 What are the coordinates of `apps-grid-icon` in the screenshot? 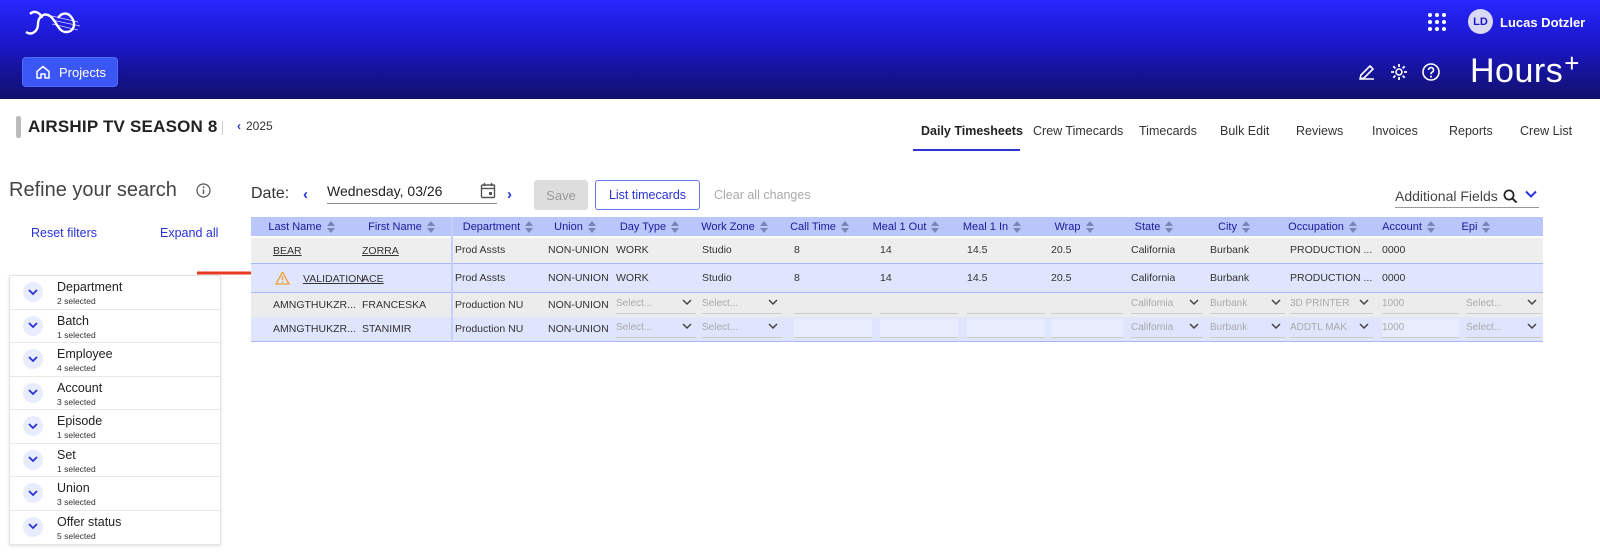 It's located at (1437, 22).